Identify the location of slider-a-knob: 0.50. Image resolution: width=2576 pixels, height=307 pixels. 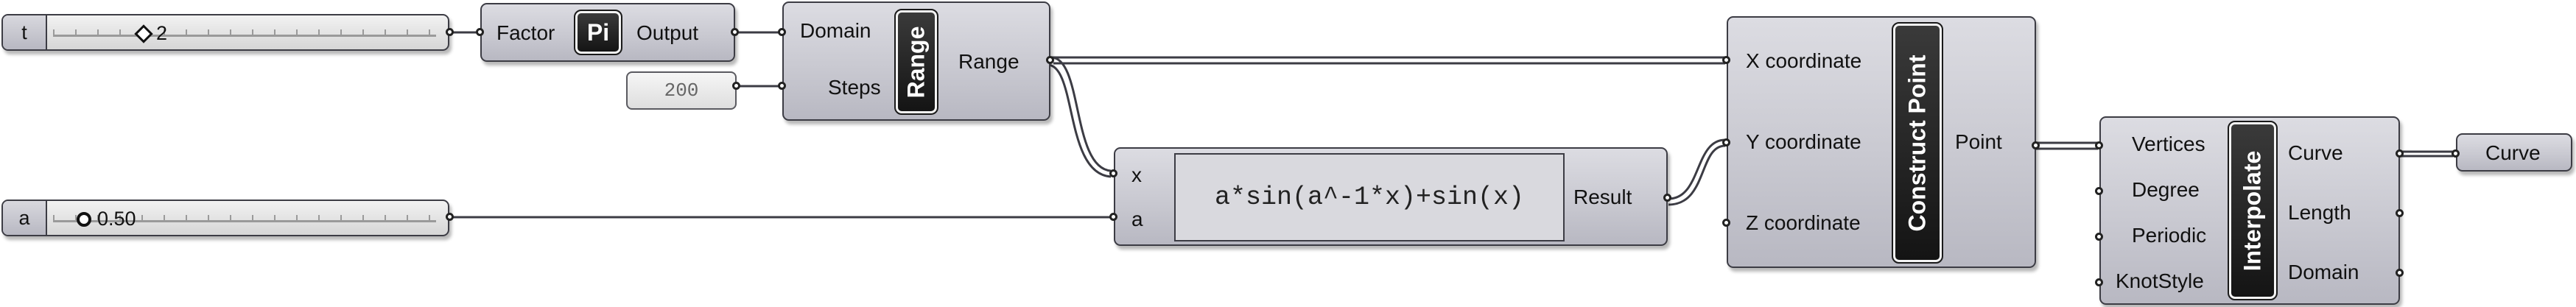
(106, 219).